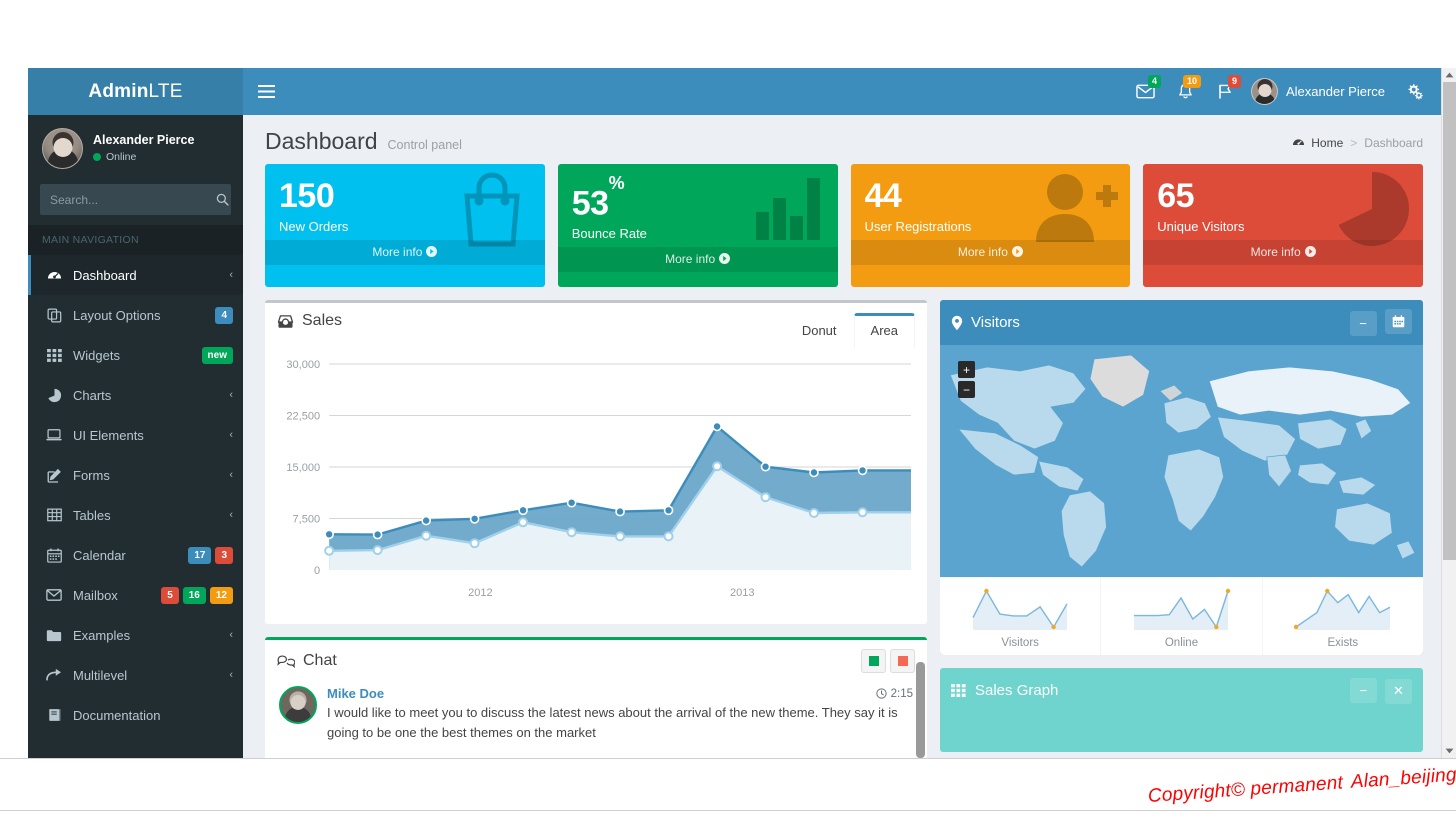 The width and height of the screenshot is (1456, 828). I want to click on chat-scrollbar-thumb, so click(920, 710).